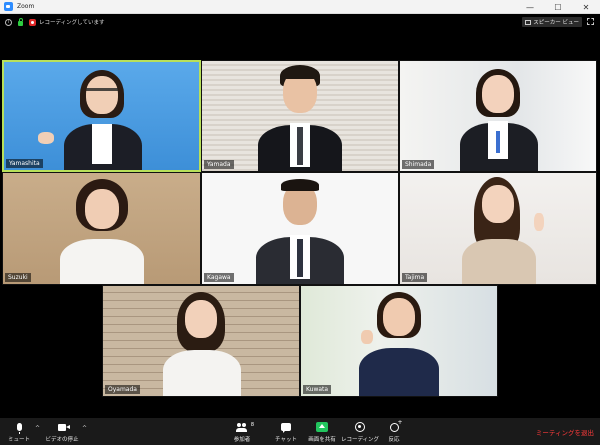 The height and width of the screenshot is (445, 600). Describe the element at coordinates (242, 440) in the screenshot. I see `participants-label: 参加者` at that location.